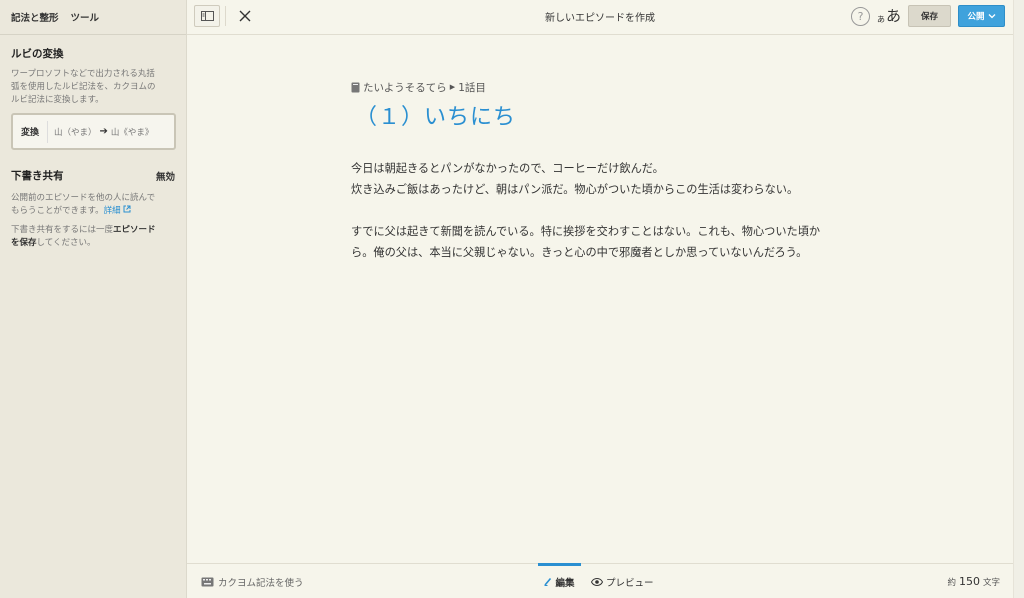 The image size is (1024, 598). What do you see at coordinates (575, 189) in the screenshot?
I see `body-line: 炊き込みご飯はあったけど、朝はパン派だ。物心がついた頃からこの生活は変わらない。` at bounding box center [575, 189].